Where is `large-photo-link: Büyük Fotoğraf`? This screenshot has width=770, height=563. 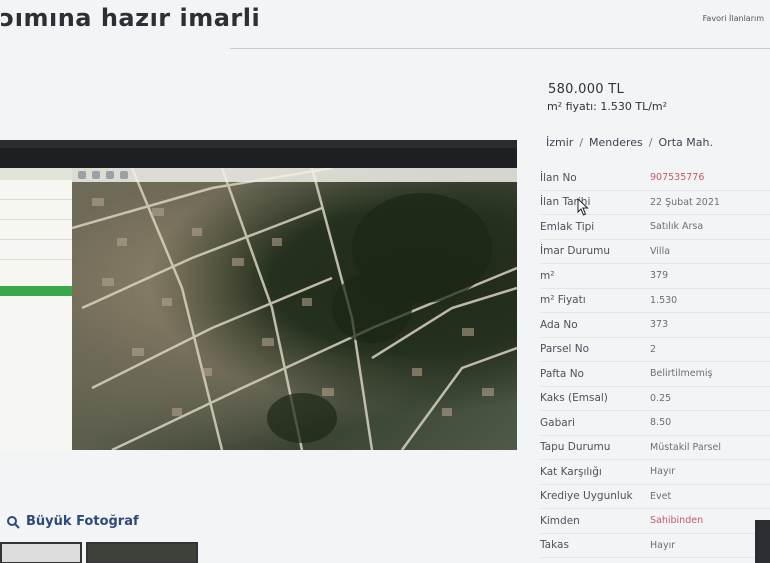
large-photo-link: Büyük Fotoğraf is located at coordinates (72, 521).